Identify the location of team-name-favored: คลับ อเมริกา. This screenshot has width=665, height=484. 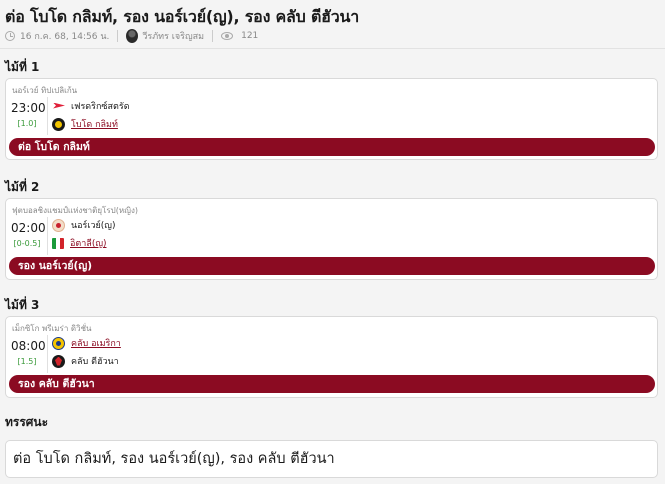
(96, 344).